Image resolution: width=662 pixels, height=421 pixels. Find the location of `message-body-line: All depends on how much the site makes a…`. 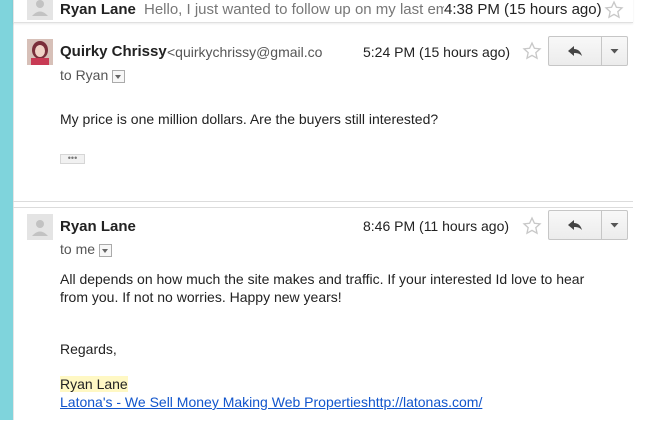

message-body-line: All depends on how much the site makes a… is located at coordinates (322, 279).